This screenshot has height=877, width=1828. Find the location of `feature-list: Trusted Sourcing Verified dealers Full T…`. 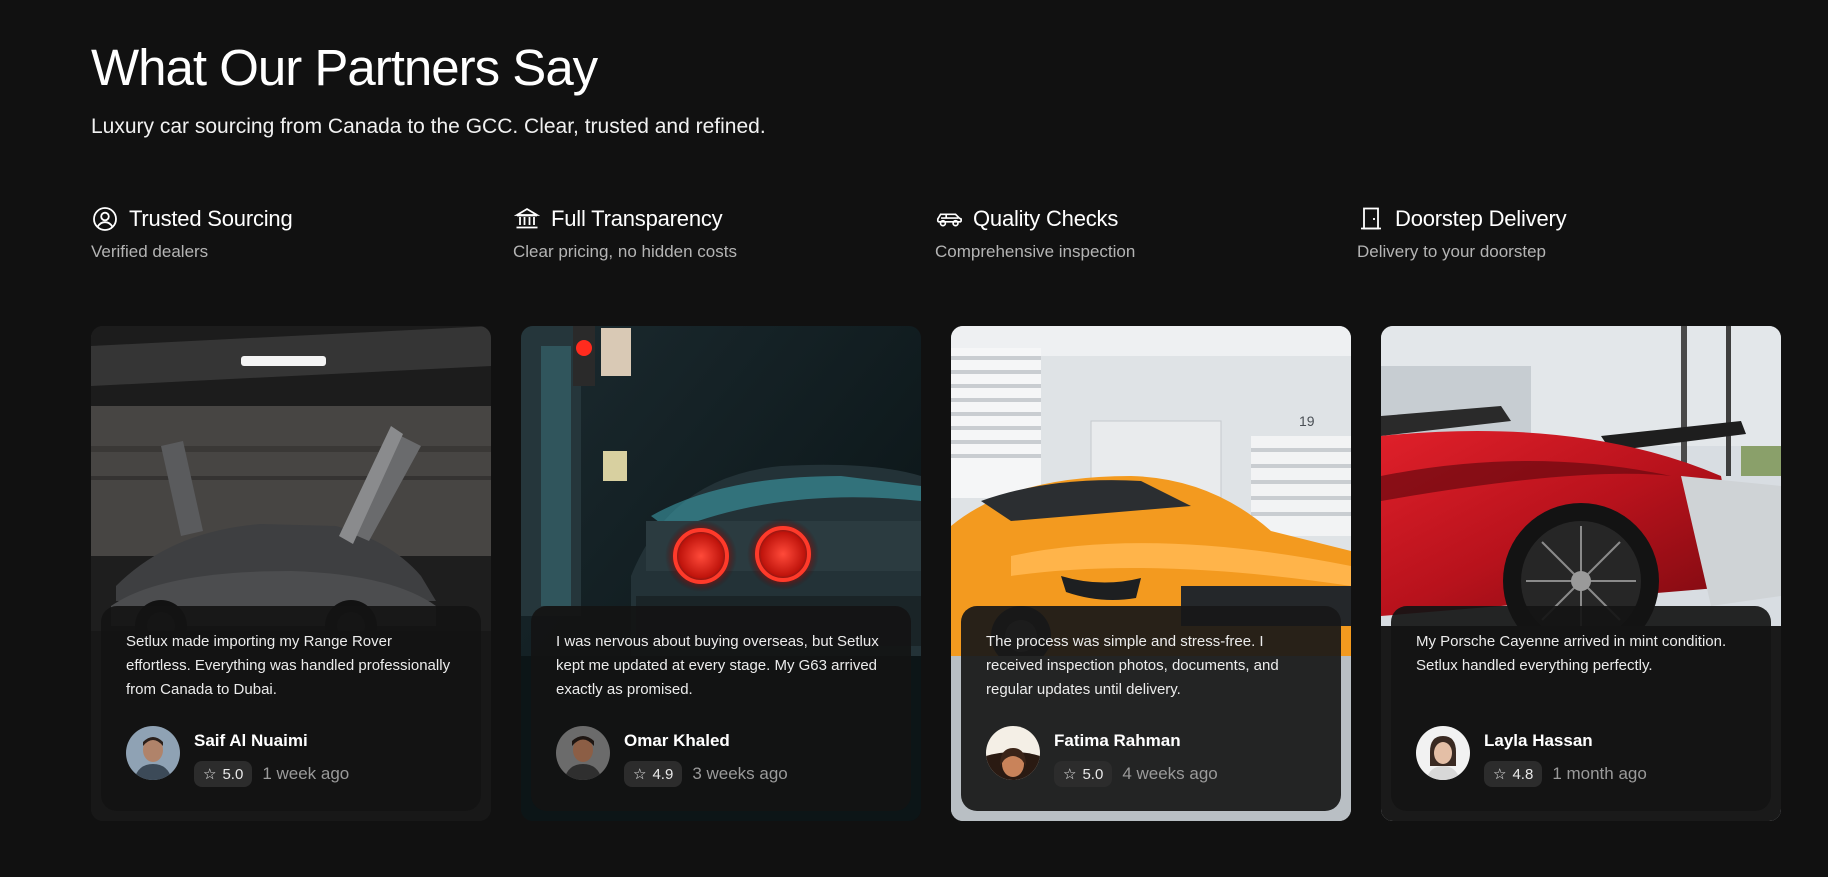

feature-list: Trusted Sourcing Verified dealers Full T… is located at coordinates (936, 239).